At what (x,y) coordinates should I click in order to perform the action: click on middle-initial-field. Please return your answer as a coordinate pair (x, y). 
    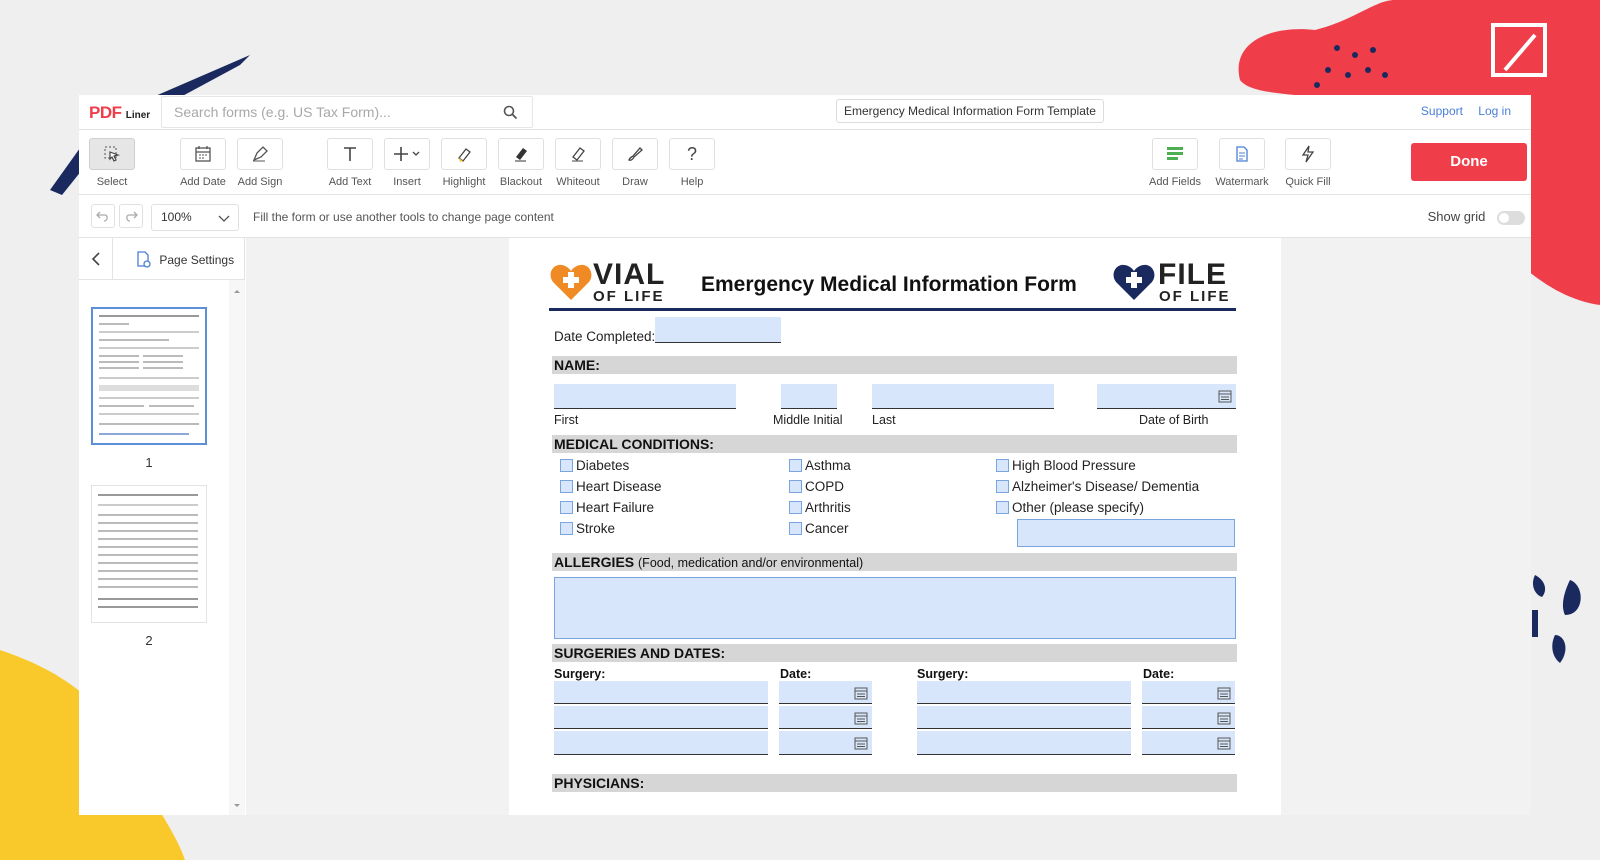
    Looking at the image, I should click on (809, 396).